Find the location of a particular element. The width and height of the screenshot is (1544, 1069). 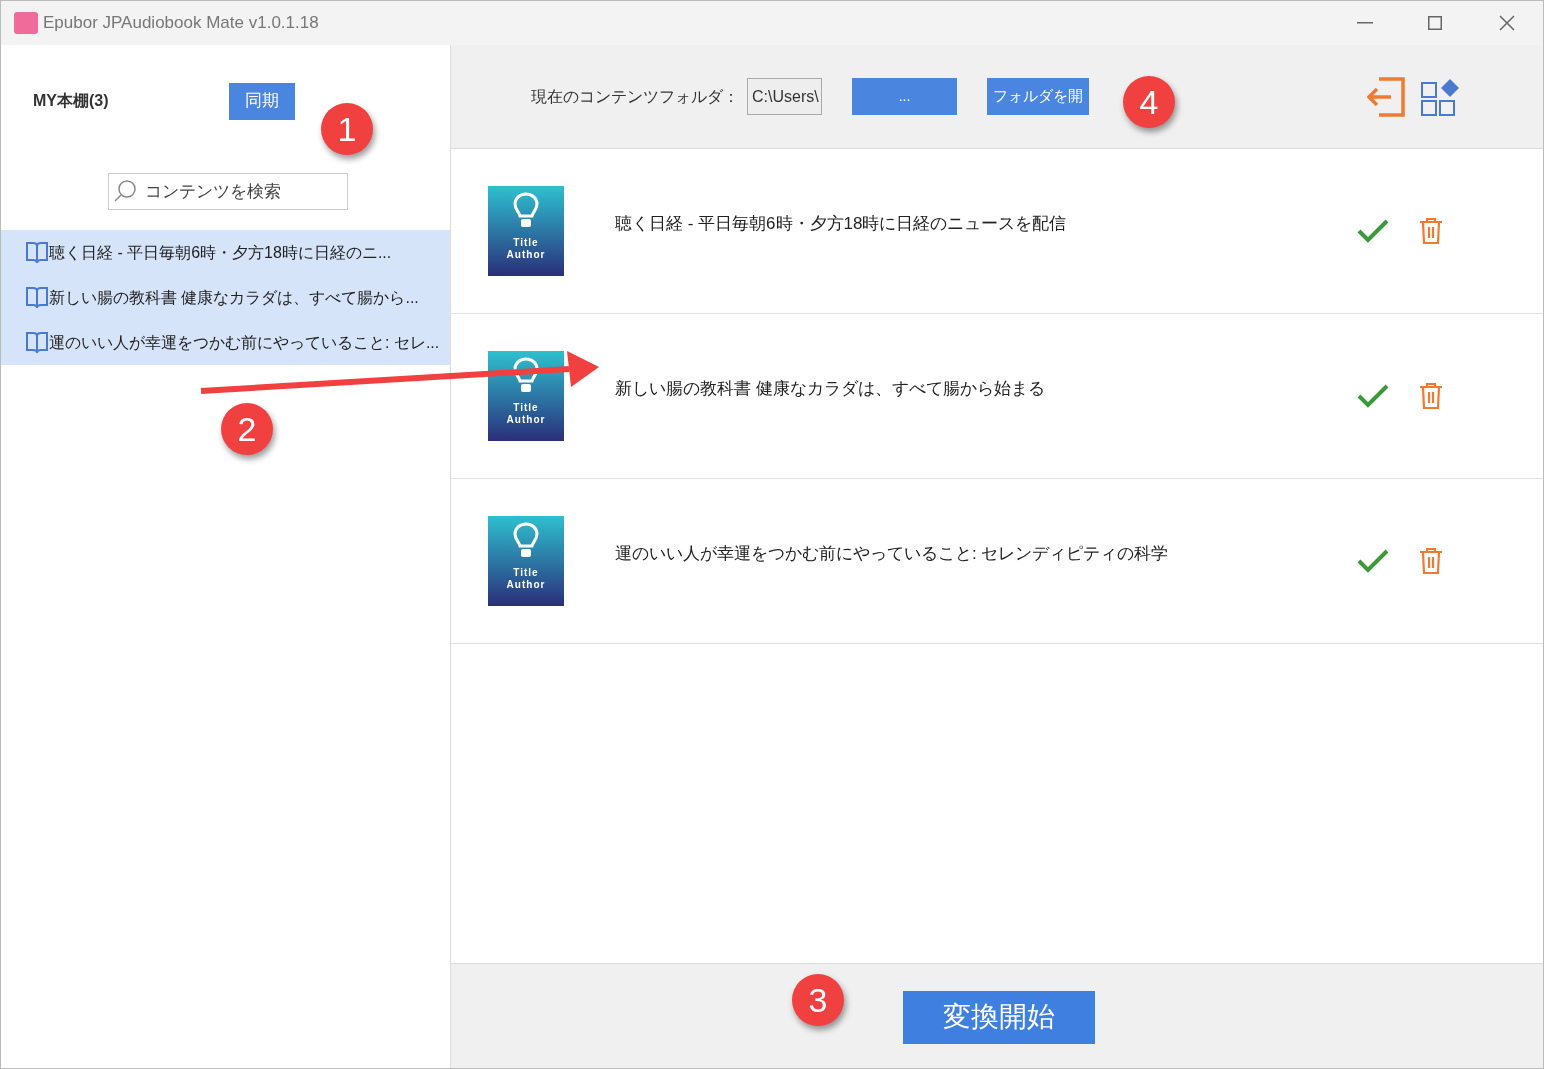

shelf-heading: MY本棚(3) is located at coordinates (71, 101).